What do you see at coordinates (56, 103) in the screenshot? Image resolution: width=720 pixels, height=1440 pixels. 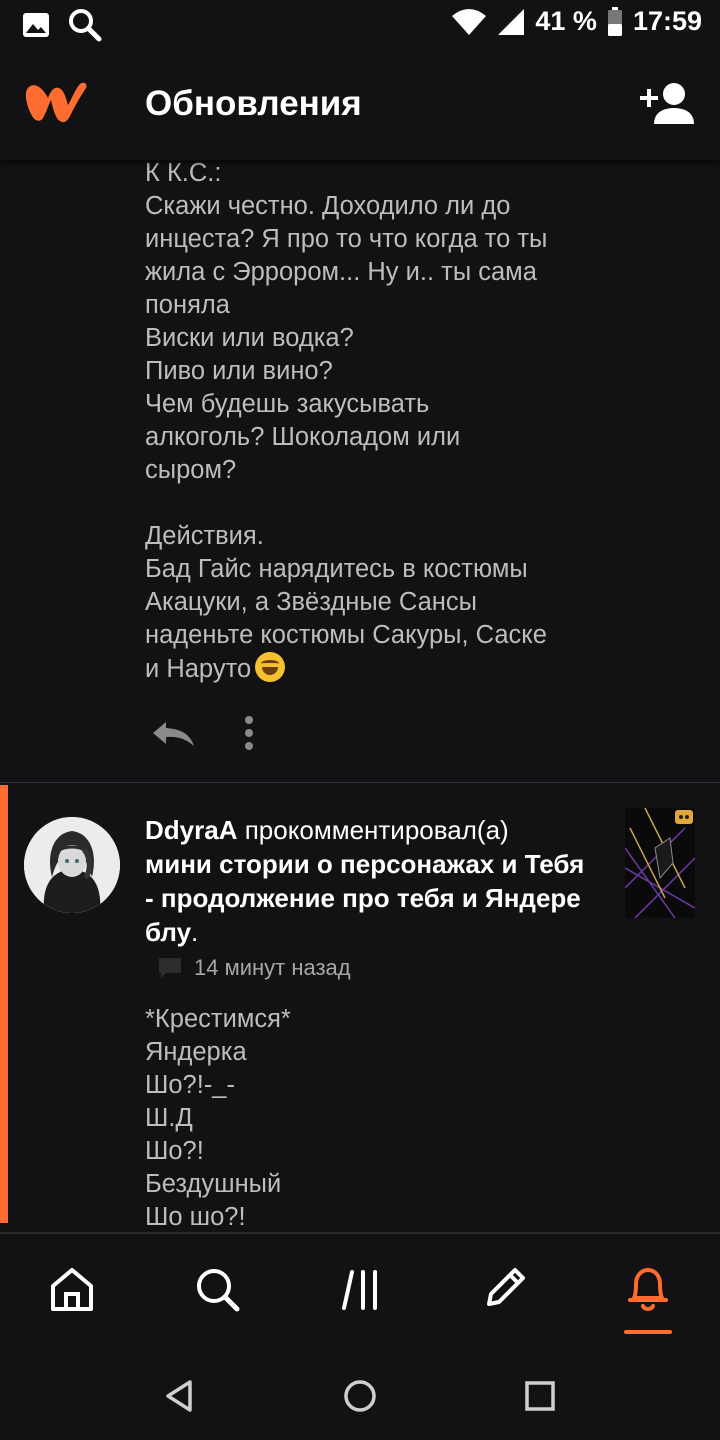 I see `wattpad-logo` at bounding box center [56, 103].